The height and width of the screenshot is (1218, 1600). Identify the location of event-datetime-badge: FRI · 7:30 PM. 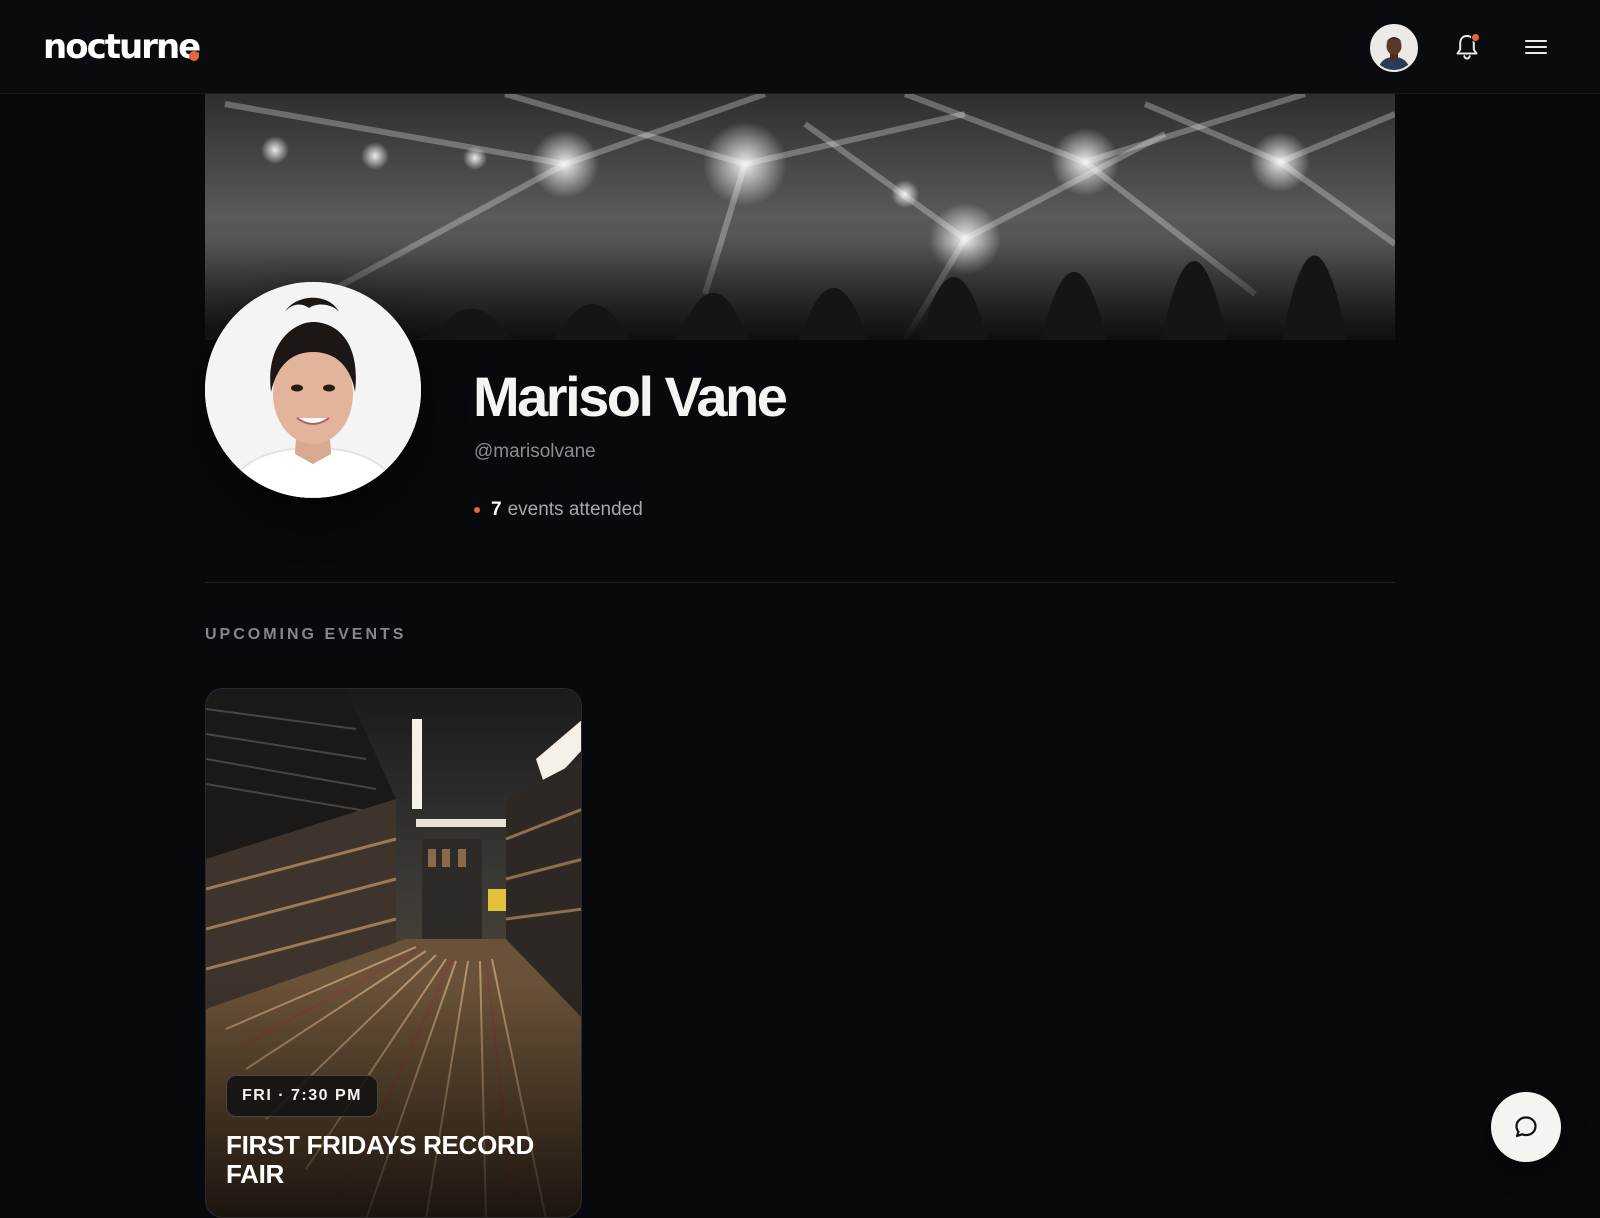
(302, 1096).